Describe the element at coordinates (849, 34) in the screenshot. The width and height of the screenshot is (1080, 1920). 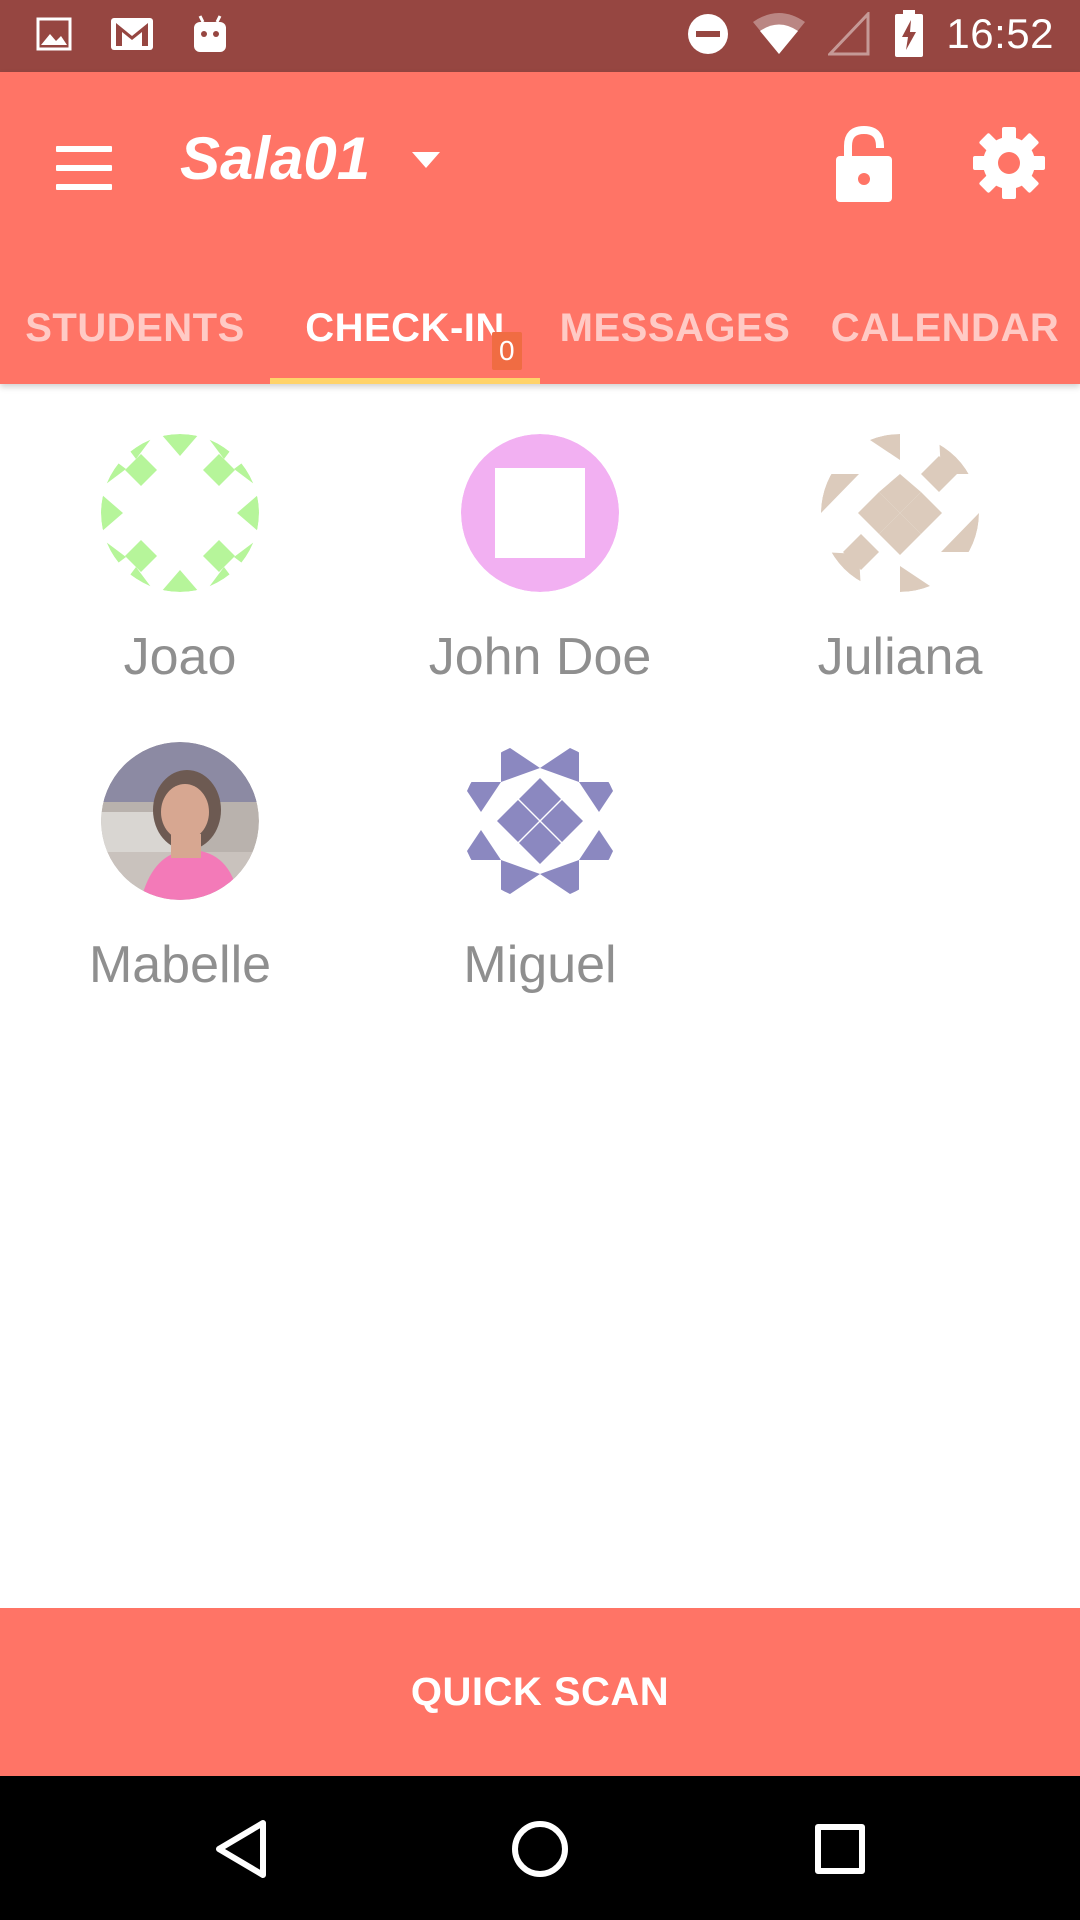
I see `cell-signal-icon` at that location.